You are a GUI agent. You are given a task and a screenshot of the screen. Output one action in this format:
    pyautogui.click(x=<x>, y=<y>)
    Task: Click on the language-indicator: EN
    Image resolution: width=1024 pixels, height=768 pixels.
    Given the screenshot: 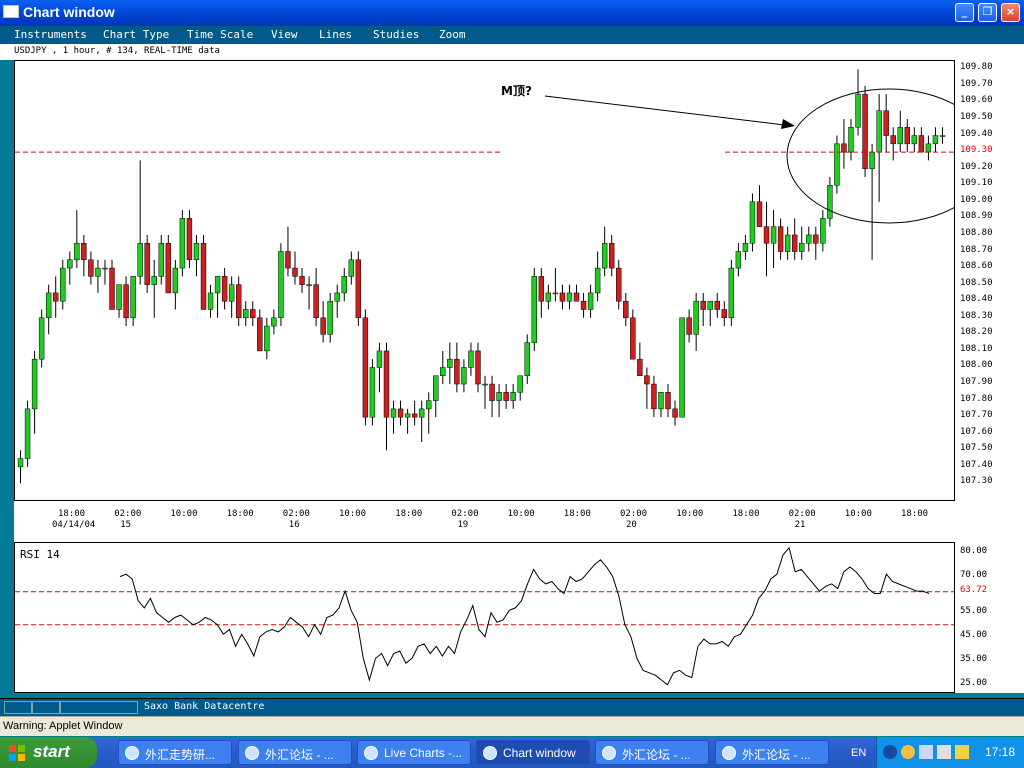 What is the action you would take?
    pyautogui.click(x=858, y=753)
    